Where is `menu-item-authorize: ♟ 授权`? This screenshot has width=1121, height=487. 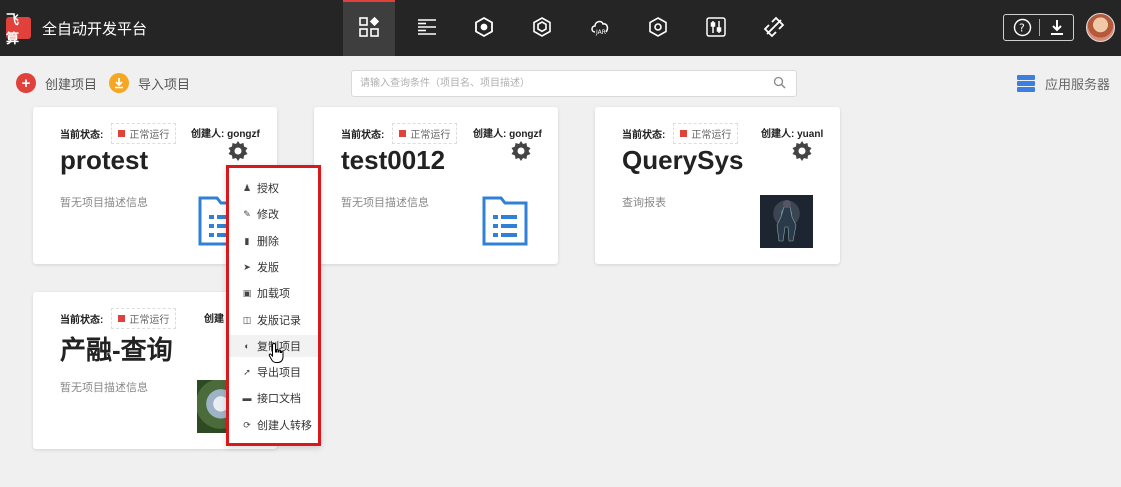
menu-item-authorize: ♟ 授权 is located at coordinates (260, 188).